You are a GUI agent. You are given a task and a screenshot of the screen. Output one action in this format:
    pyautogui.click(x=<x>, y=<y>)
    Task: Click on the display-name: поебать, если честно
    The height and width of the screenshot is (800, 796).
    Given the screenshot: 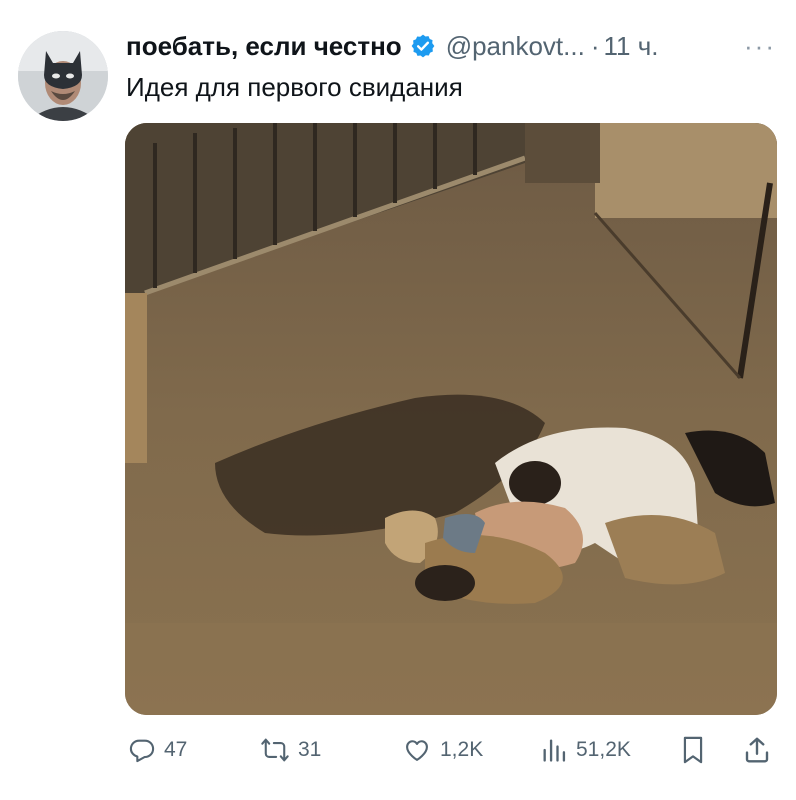 What is the action you would take?
    pyautogui.click(x=264, y=46)
    